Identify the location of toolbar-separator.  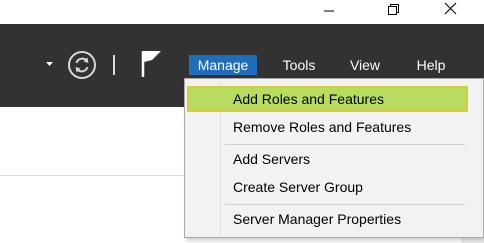
(114, 65).